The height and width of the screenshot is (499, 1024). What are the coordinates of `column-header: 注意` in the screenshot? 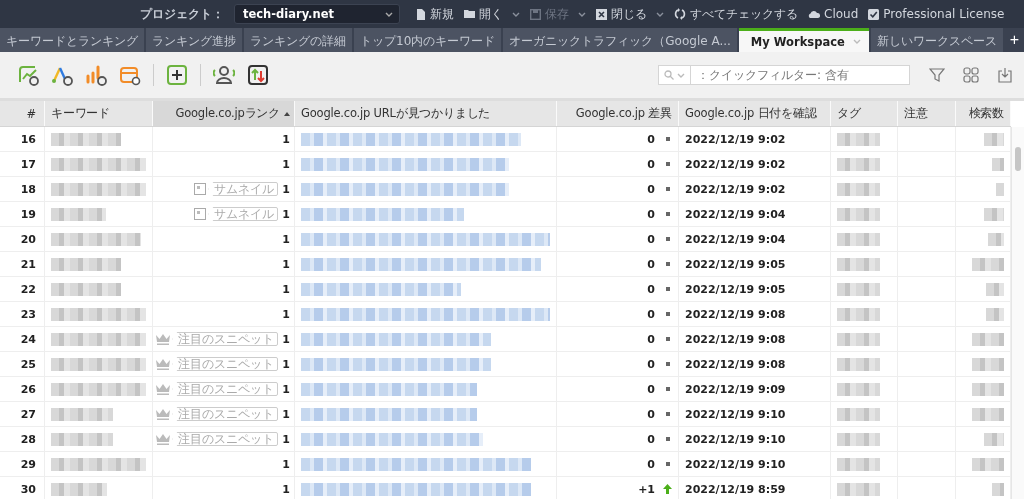 It's located at (927, 113).